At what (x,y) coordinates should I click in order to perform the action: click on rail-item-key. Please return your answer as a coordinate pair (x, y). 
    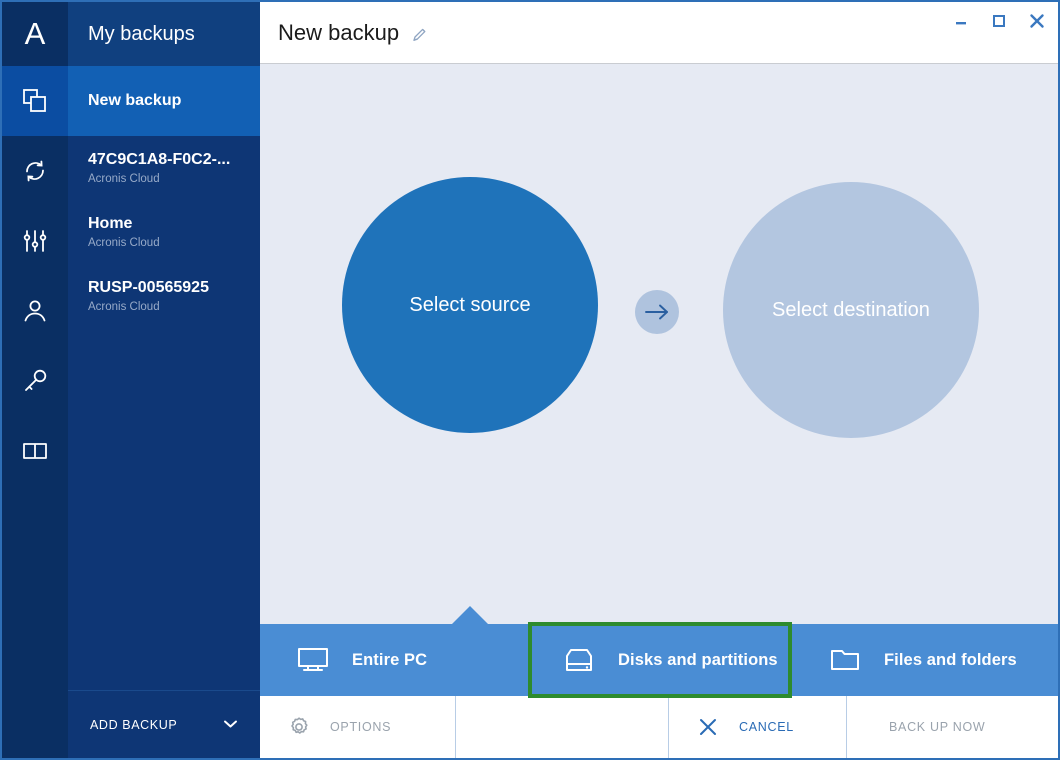
    Looking at the image, I should click on (35, 381).